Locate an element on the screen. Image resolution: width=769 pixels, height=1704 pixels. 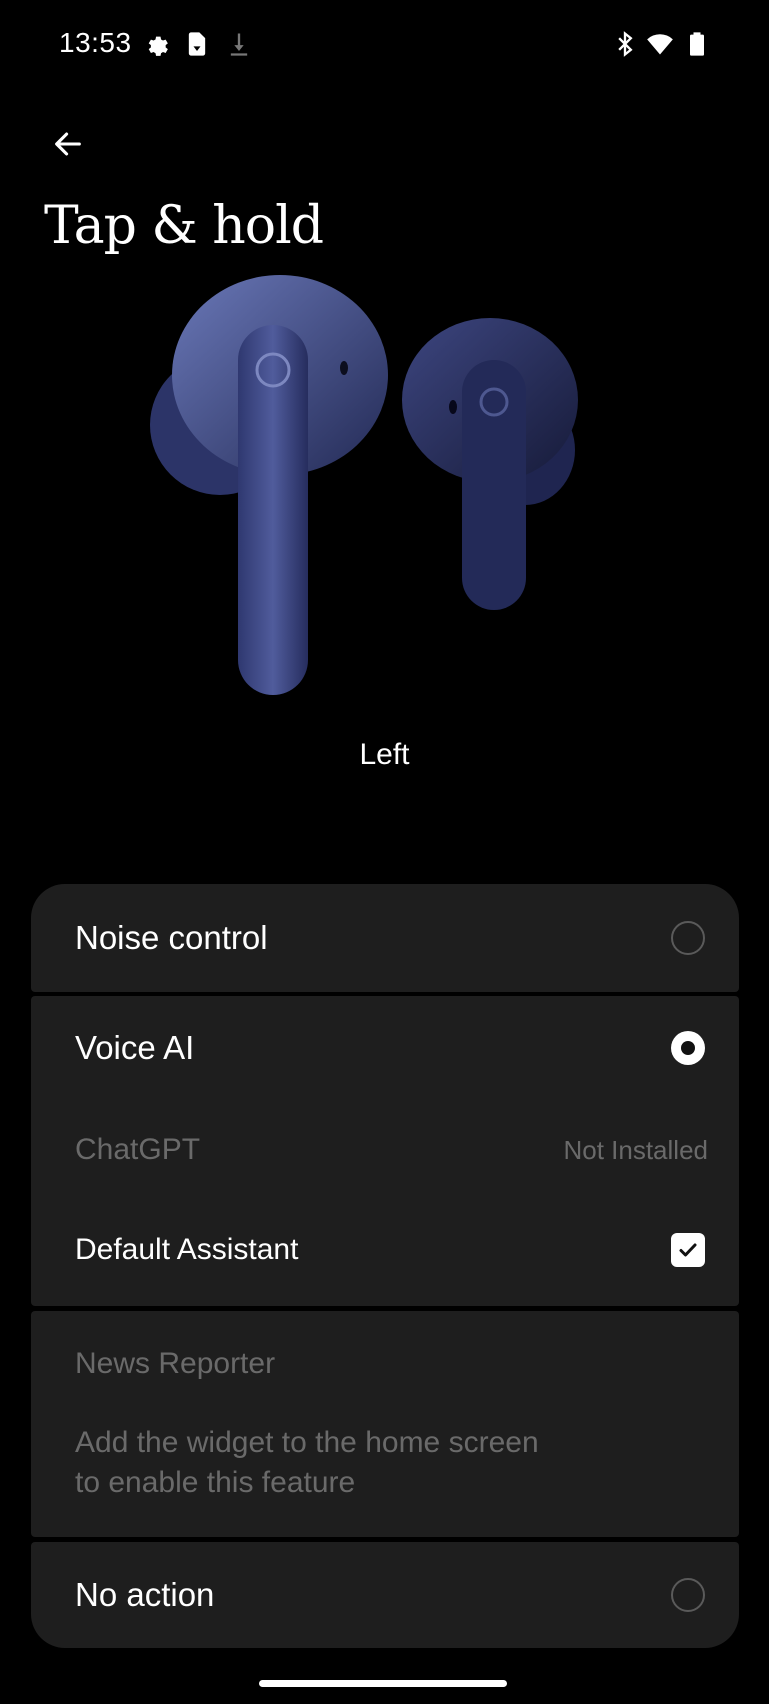
default-assistant-option: Default Assistant is located at coordinates (390, 1250).